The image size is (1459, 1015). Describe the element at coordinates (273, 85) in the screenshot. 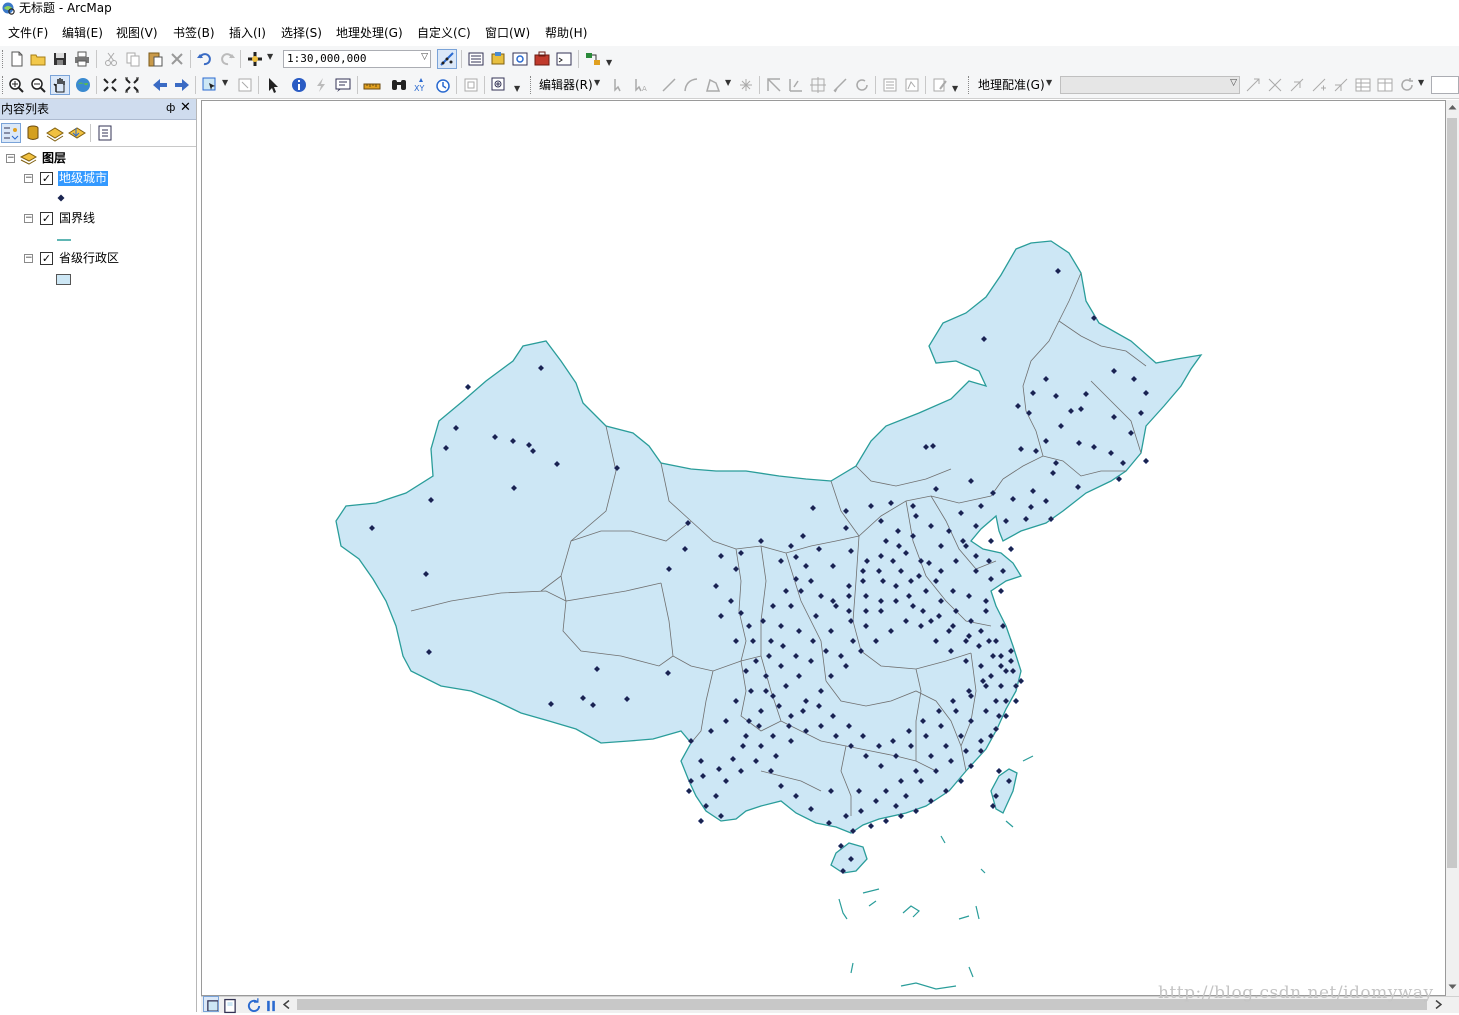

I see `select-elements-icon` at that location.